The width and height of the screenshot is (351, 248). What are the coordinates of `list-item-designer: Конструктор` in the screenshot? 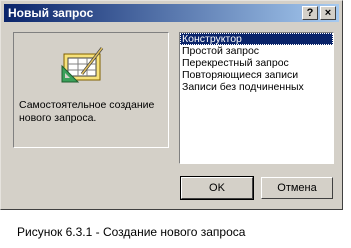 It's located at (256, 39).